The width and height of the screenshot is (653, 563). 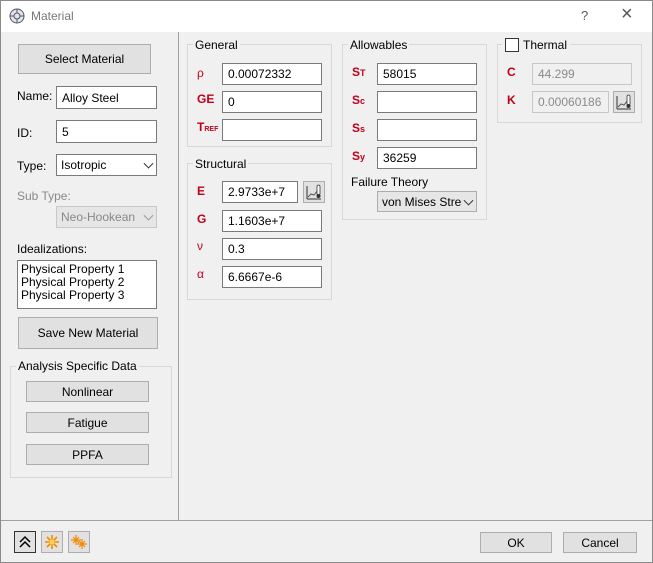 I want to click on rho-label: ρ, so click(x=200, y=73).